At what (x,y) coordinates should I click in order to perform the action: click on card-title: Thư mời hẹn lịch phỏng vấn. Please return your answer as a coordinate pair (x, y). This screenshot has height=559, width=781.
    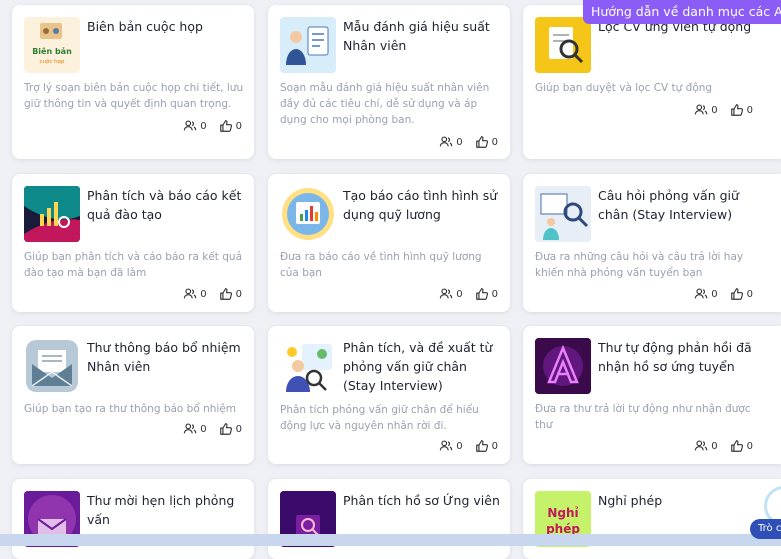
    Looking at the image, I should click on (161, 510).